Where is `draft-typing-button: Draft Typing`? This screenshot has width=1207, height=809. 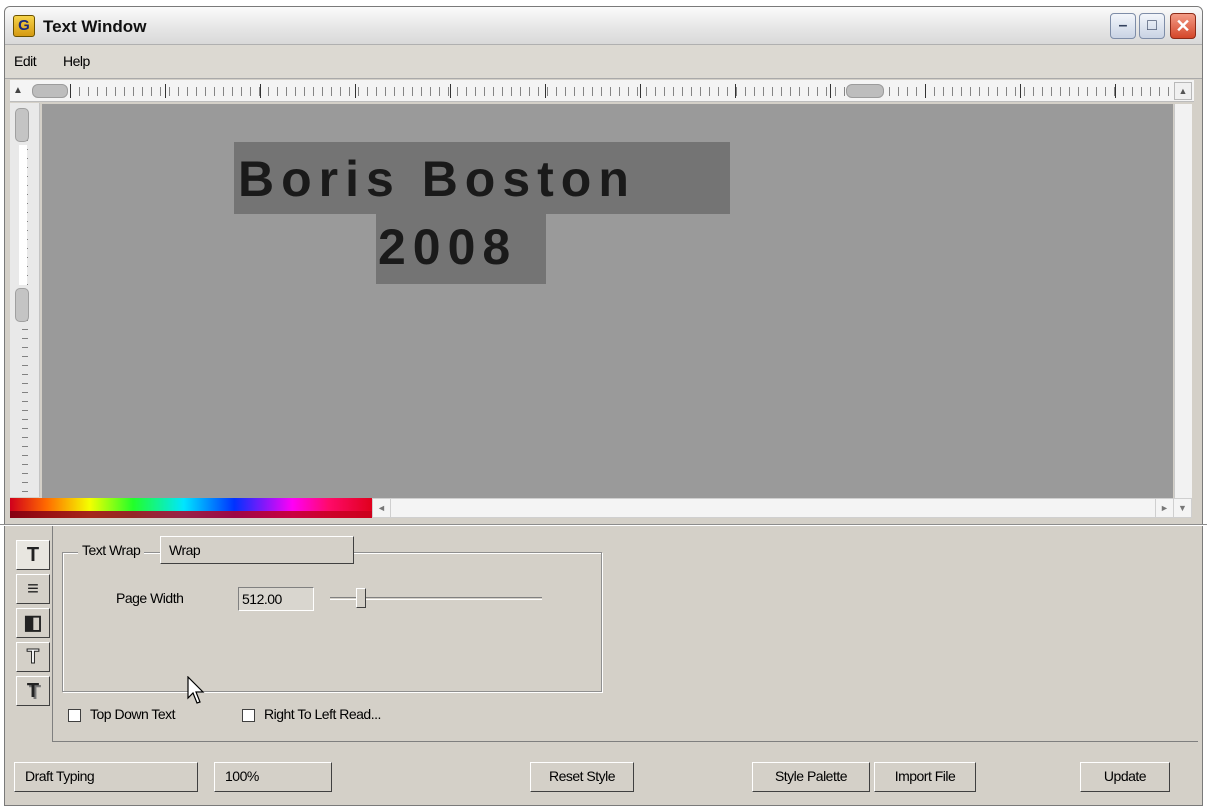 draft-typing-button: Draft Typing is located at coordinates (106, 777).